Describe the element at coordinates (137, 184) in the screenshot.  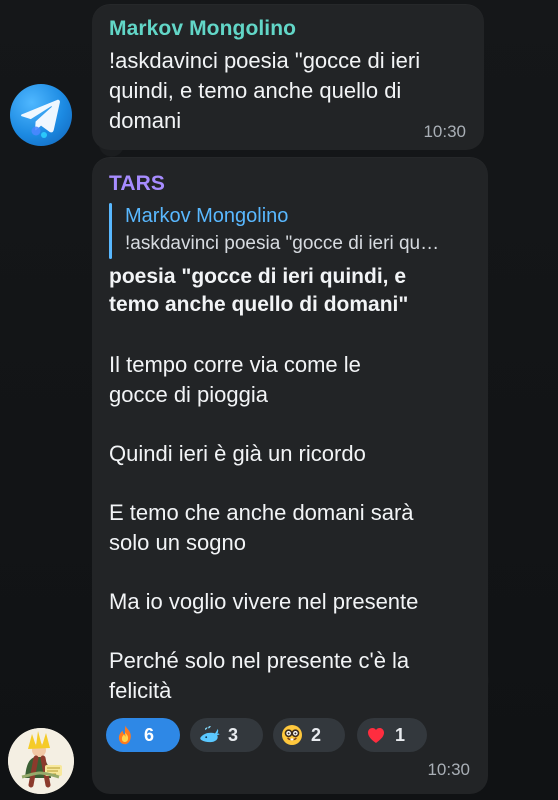
I see `message-sender: TARS` at that location.